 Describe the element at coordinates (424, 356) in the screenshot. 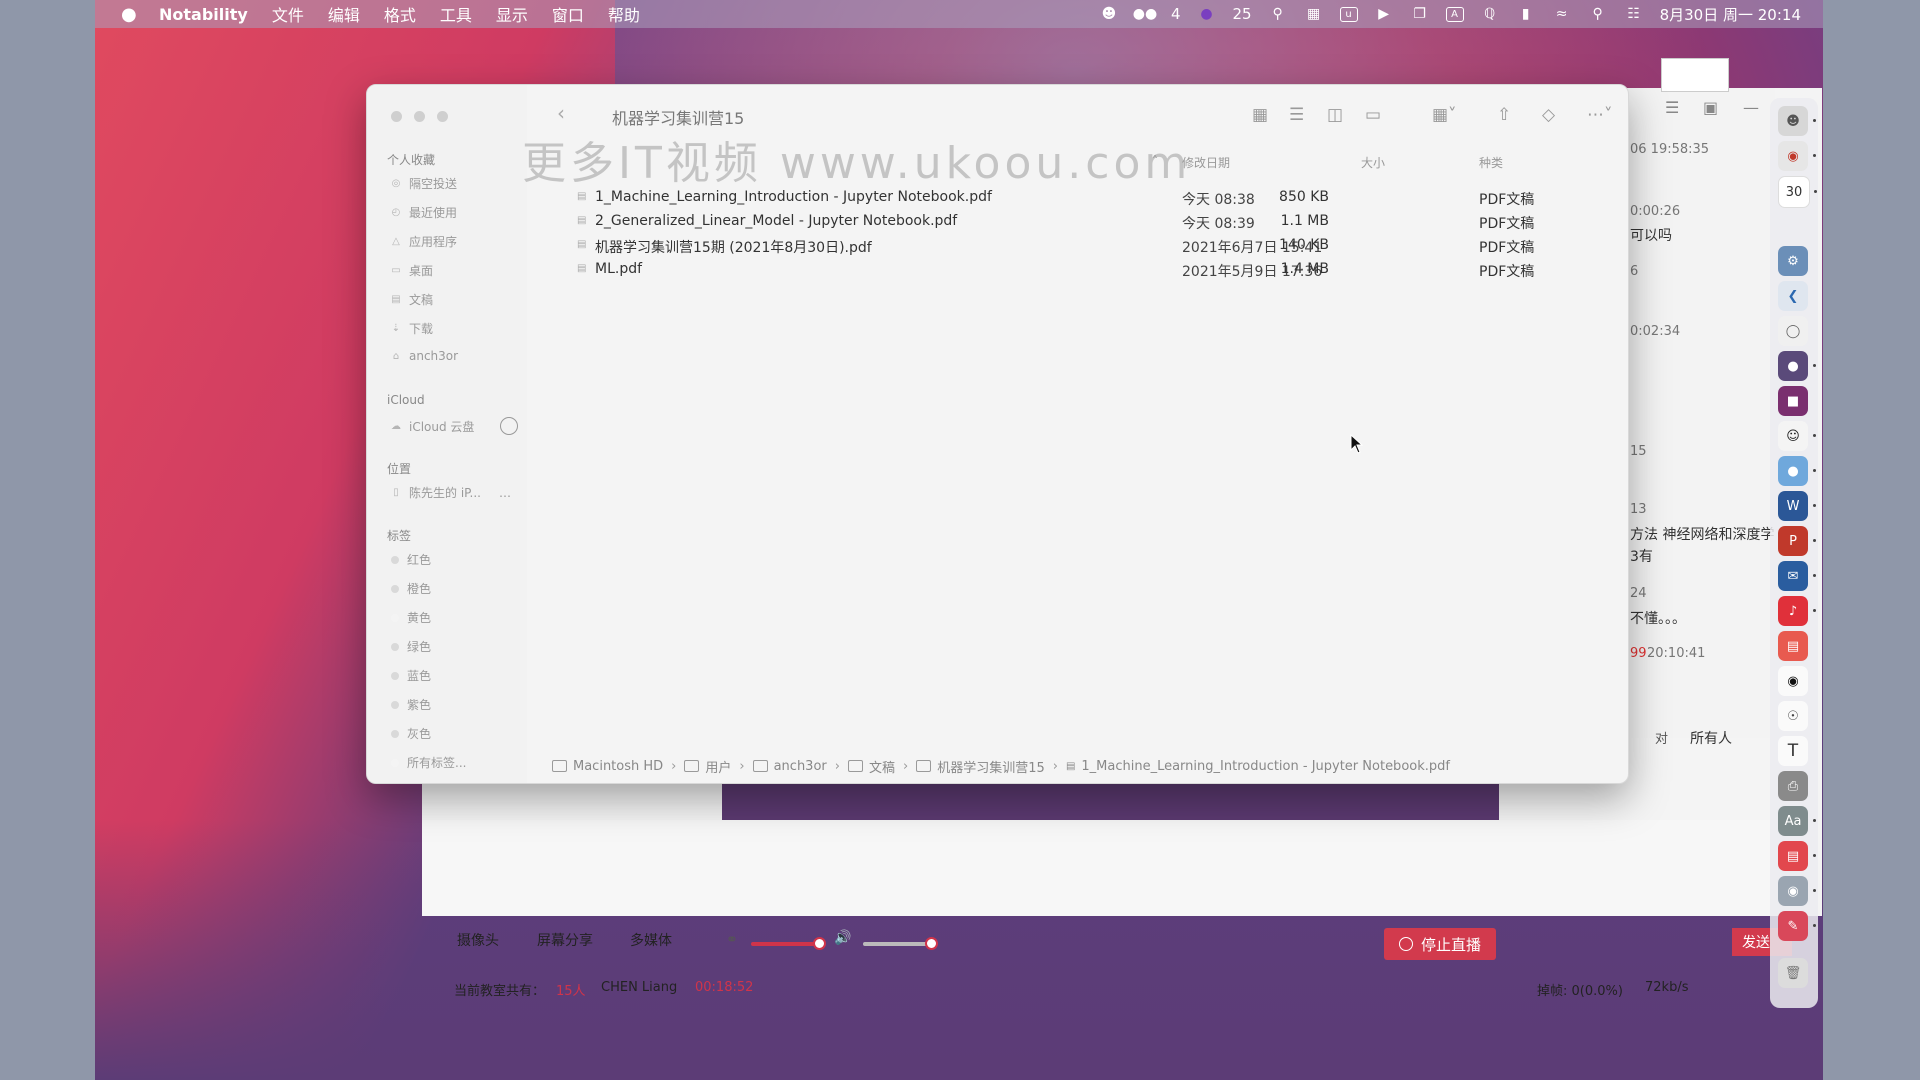

I see `sidebar-item-home: ⌂ anch3or` at that location.